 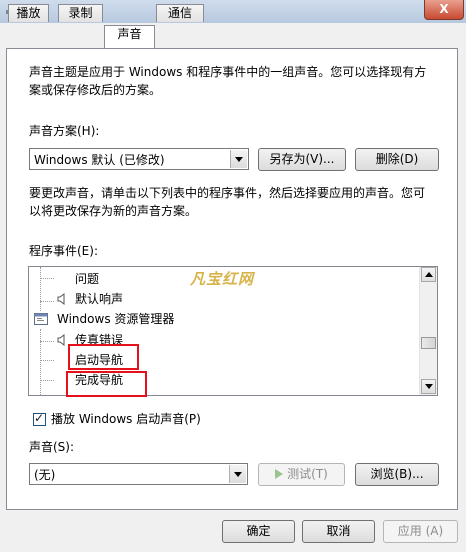 I want to click on watermark-text: 凡宝红网, so click(x=222, y=279).